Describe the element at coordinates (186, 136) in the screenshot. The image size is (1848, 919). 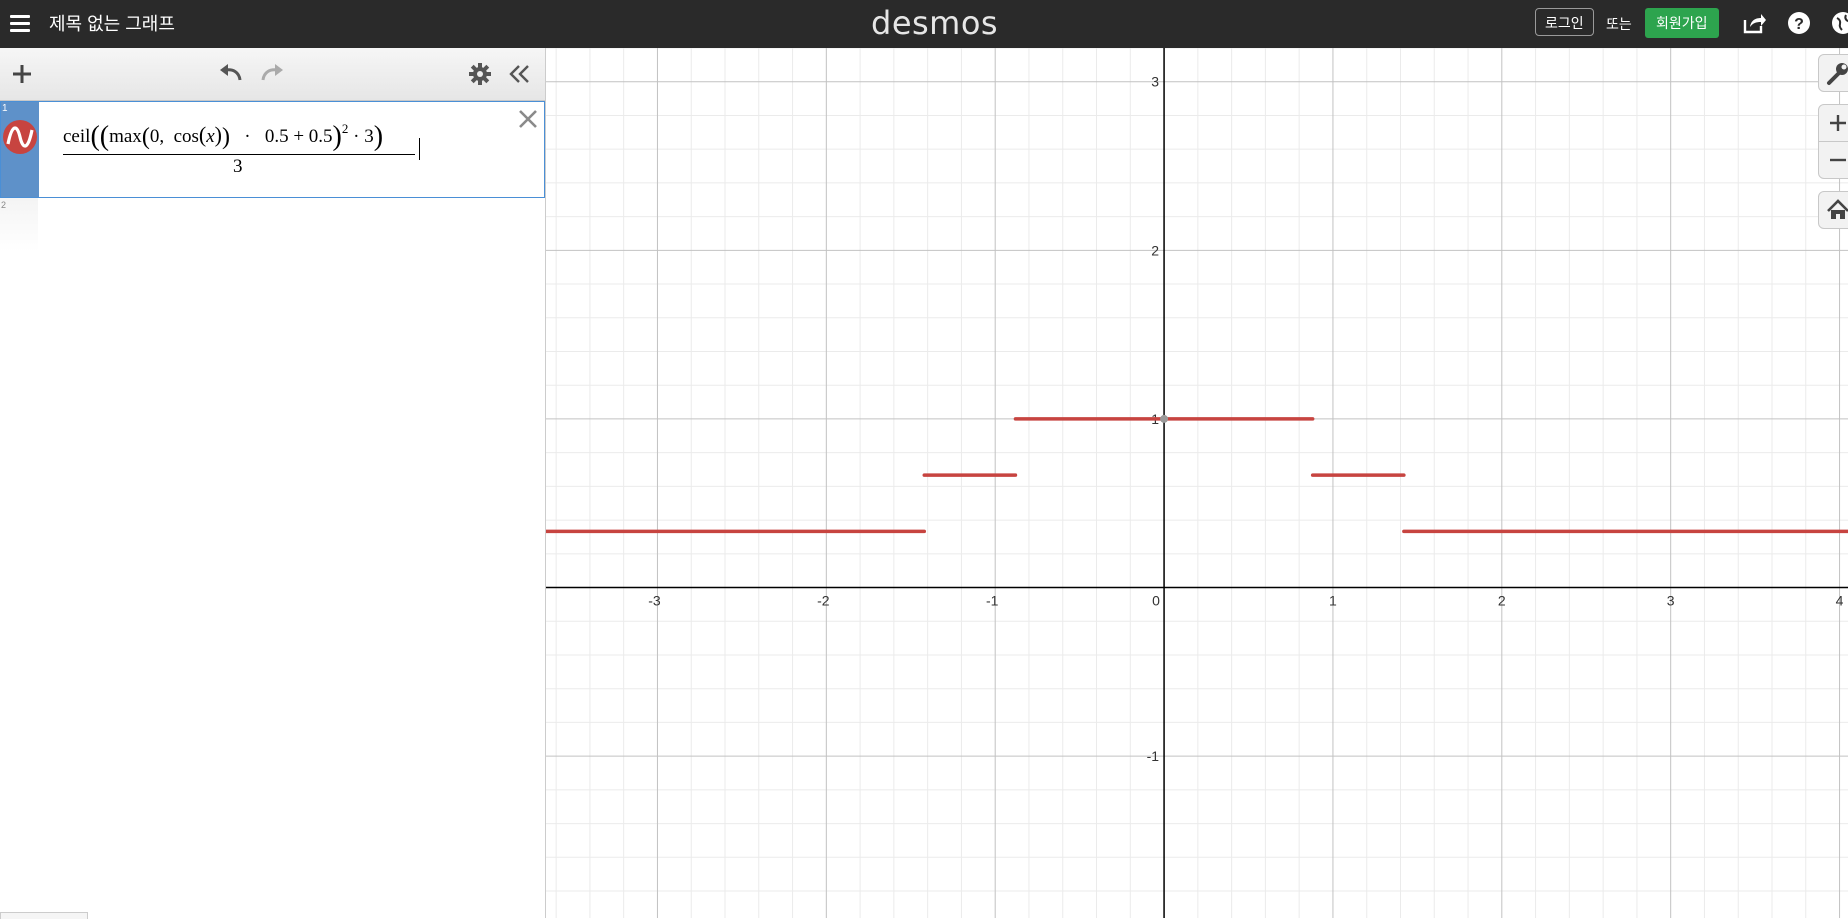
I see `cos-function: cos` at that location.